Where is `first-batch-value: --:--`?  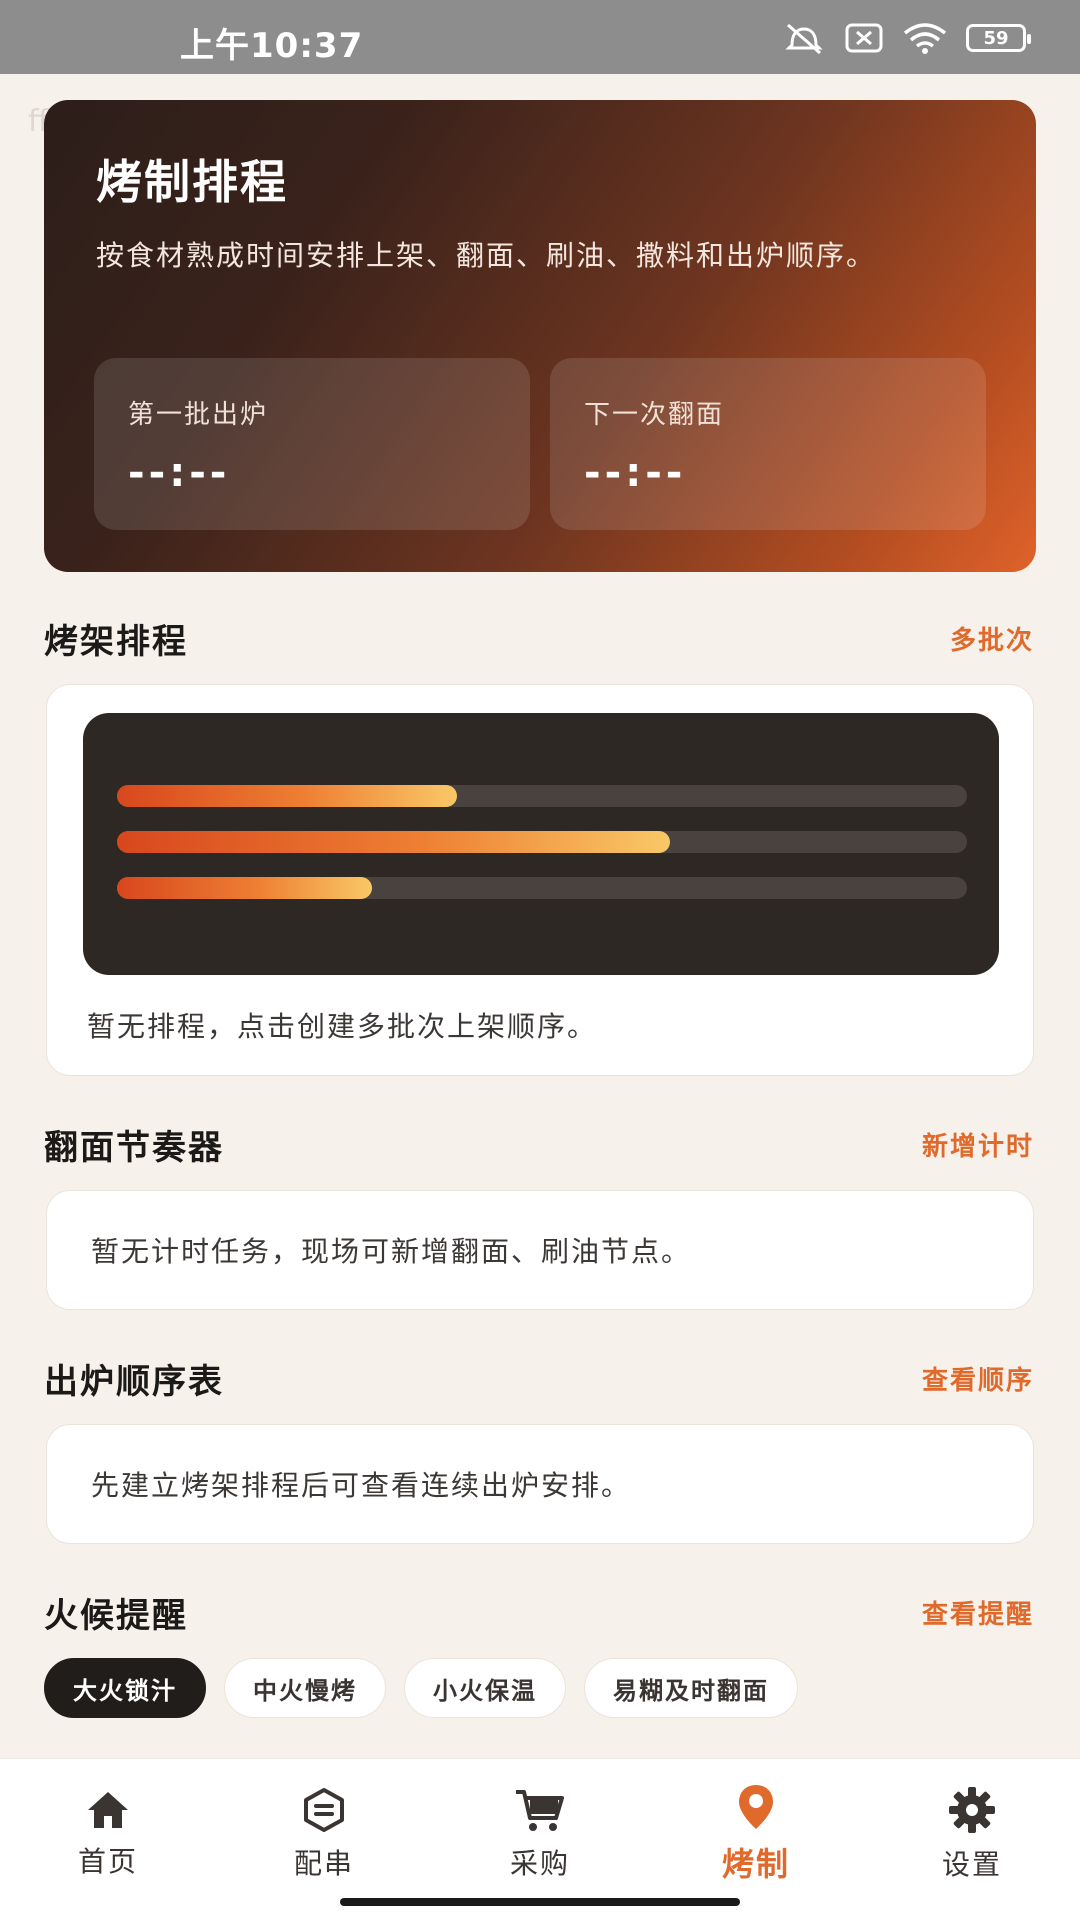
first-batch-value: --:-- is located at coordinates (179, 473).